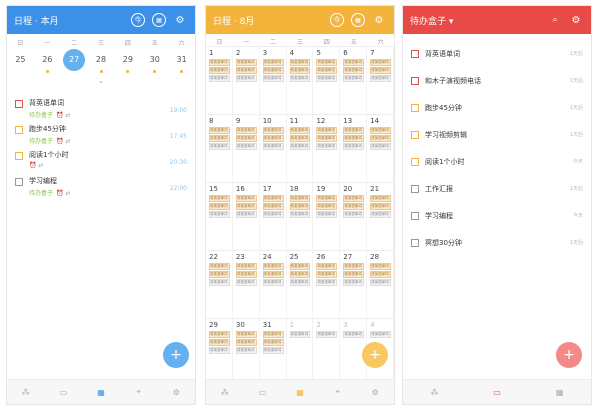  I want to click on calendar-day-cell: 22 背英语单词 背英语单词 背英语单词, so click(219, 284).